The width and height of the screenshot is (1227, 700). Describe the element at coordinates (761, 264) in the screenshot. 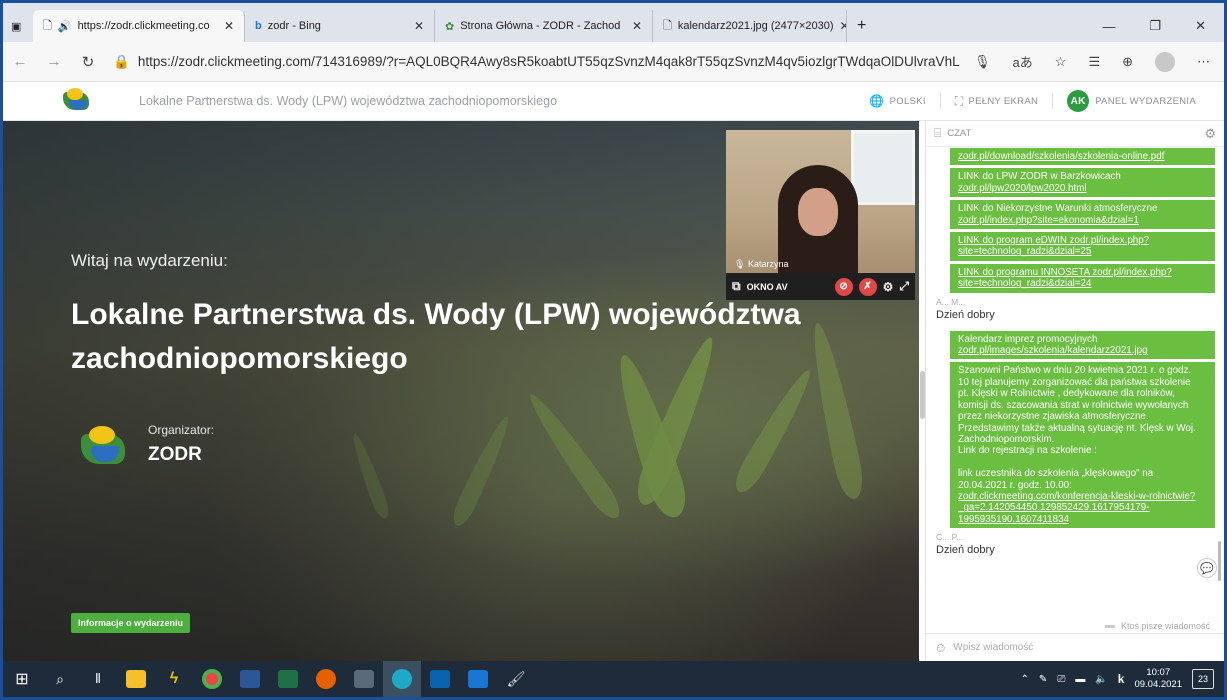

I see `presenter-name: 🎙 Katarzyna` at that location.